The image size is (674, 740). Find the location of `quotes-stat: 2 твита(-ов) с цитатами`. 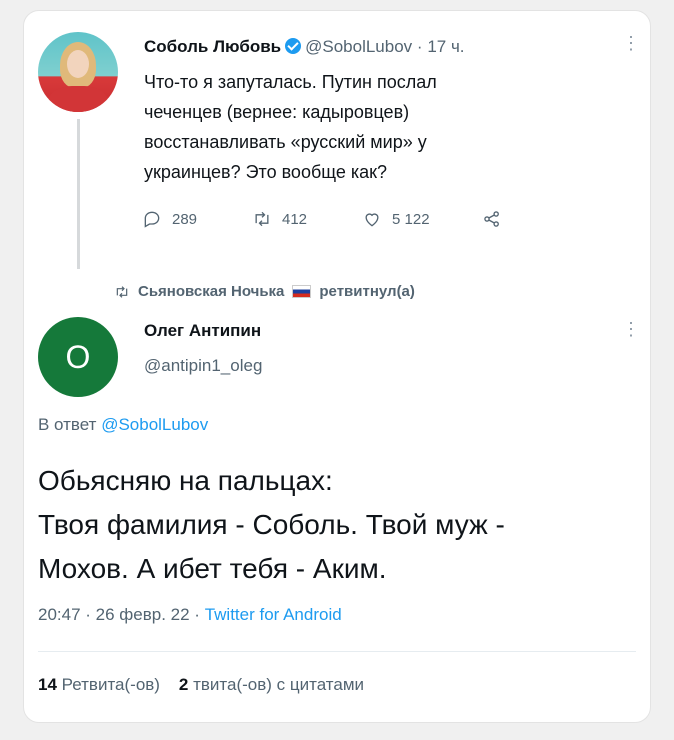

quotes-stat: 2 твита(-ов) с цитатами is located at coordinates (271, 684).